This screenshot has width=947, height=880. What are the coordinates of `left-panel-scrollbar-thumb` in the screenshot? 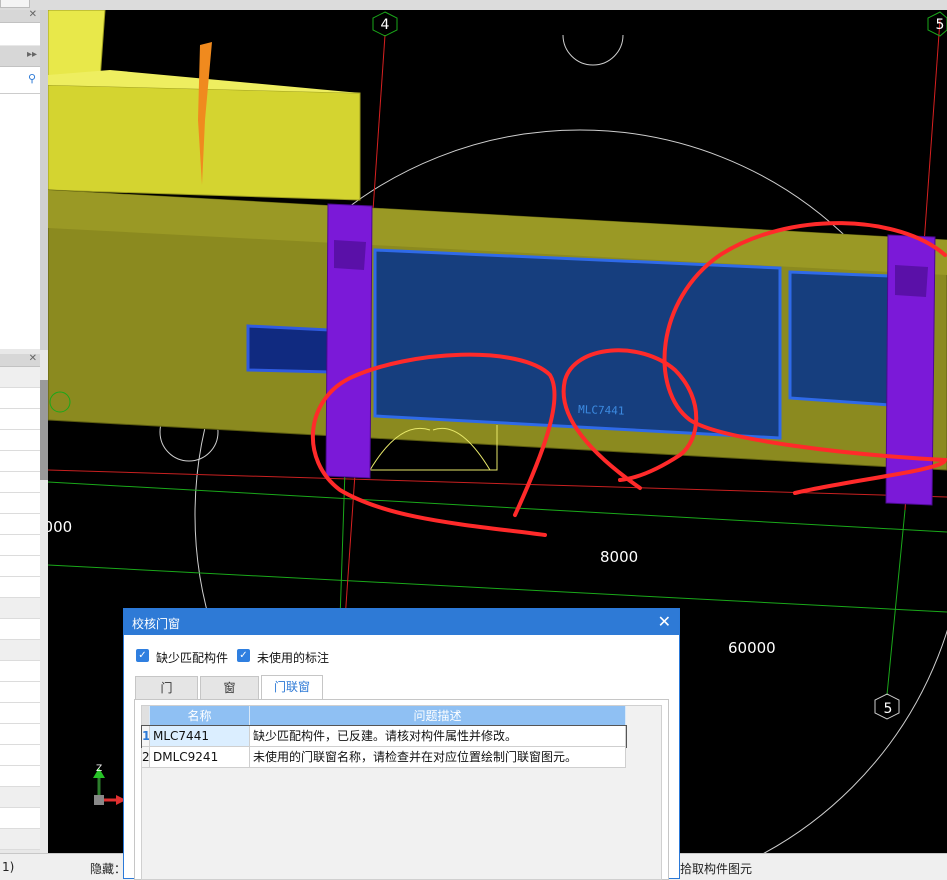 It's located at (44, 430).